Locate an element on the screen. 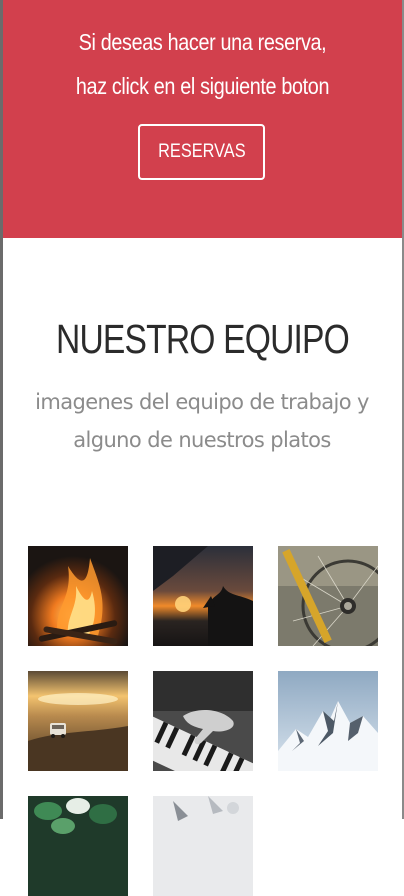  gallery-item-bicycle is located at coordinates (328, 596).